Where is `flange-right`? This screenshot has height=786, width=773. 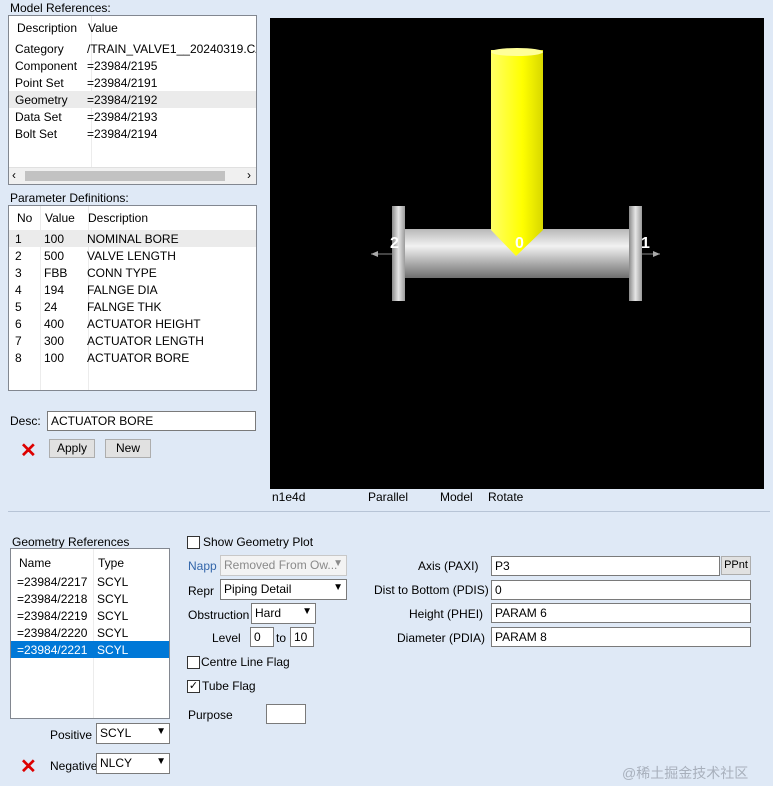
flange-right is located at coordinates (635, 253).